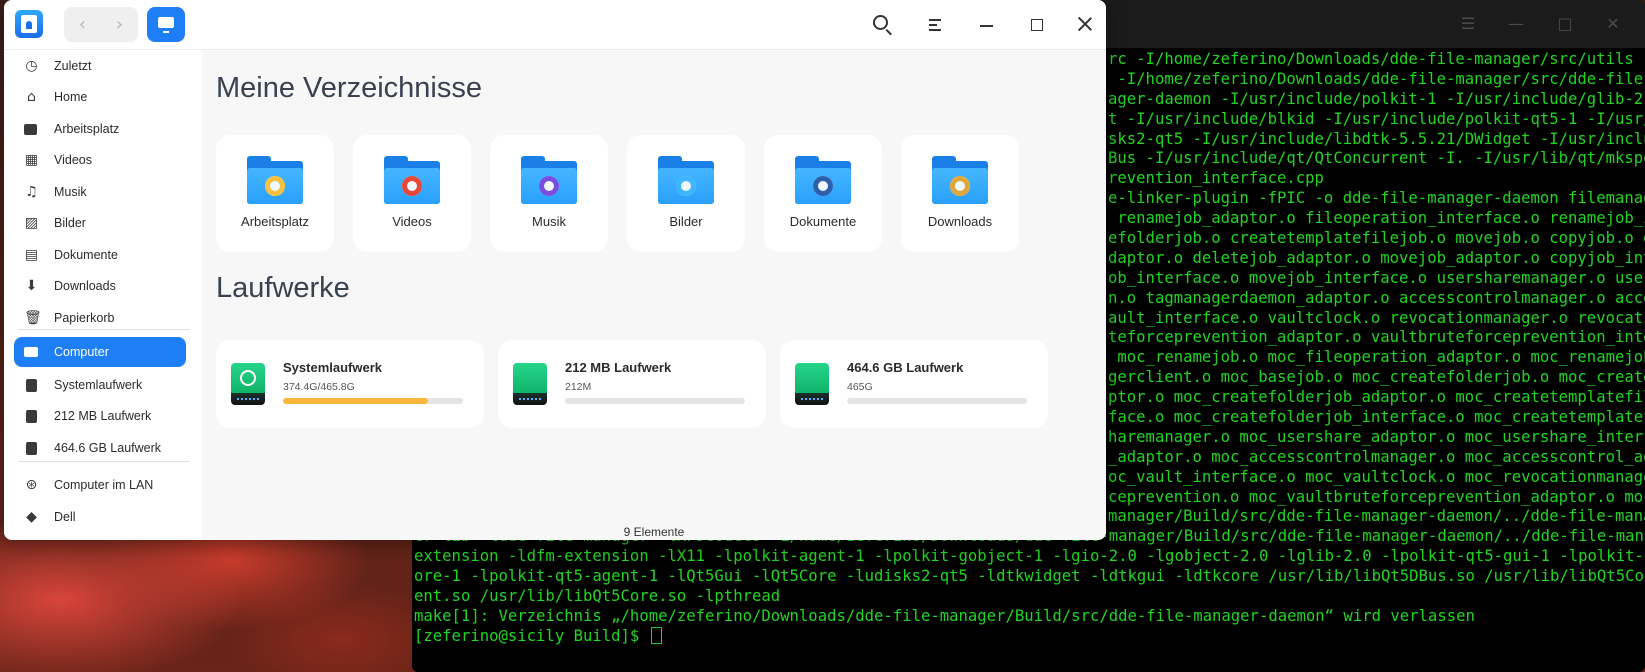 This screenshot has height=672, width=1645. I want to click on bookmark-icon: ◆, so click(31, 516).